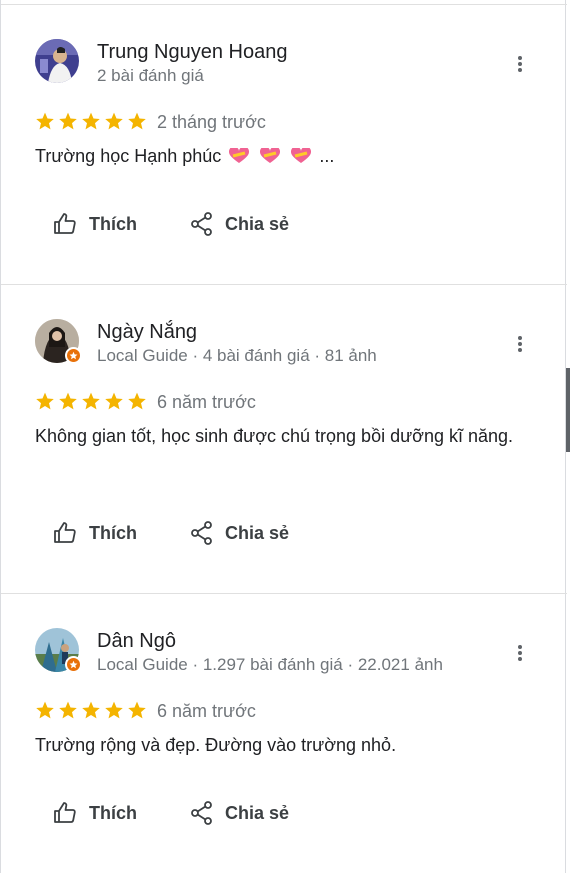  I want to click on review-text-content: Trường học Hạnh phúc, so click(128, 156).